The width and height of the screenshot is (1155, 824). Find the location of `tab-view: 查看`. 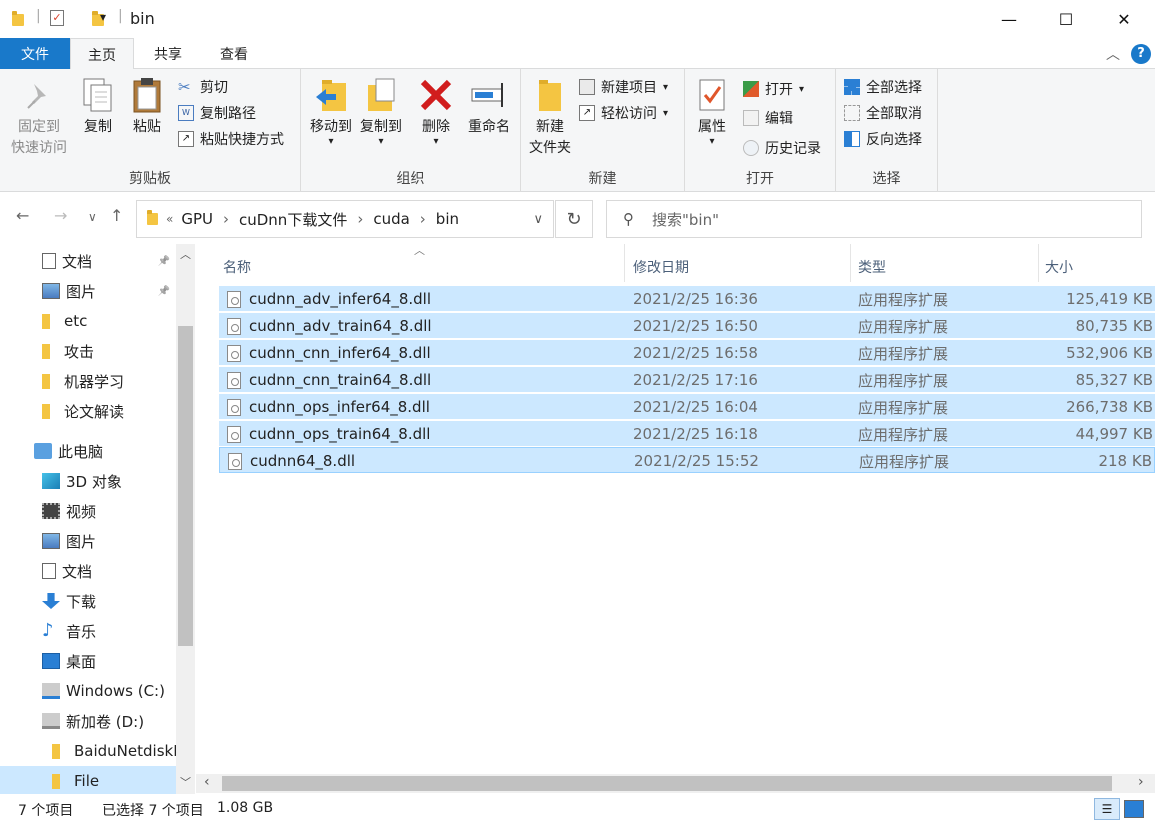

tab-view: 查看 is located at coordinates (234, 53).